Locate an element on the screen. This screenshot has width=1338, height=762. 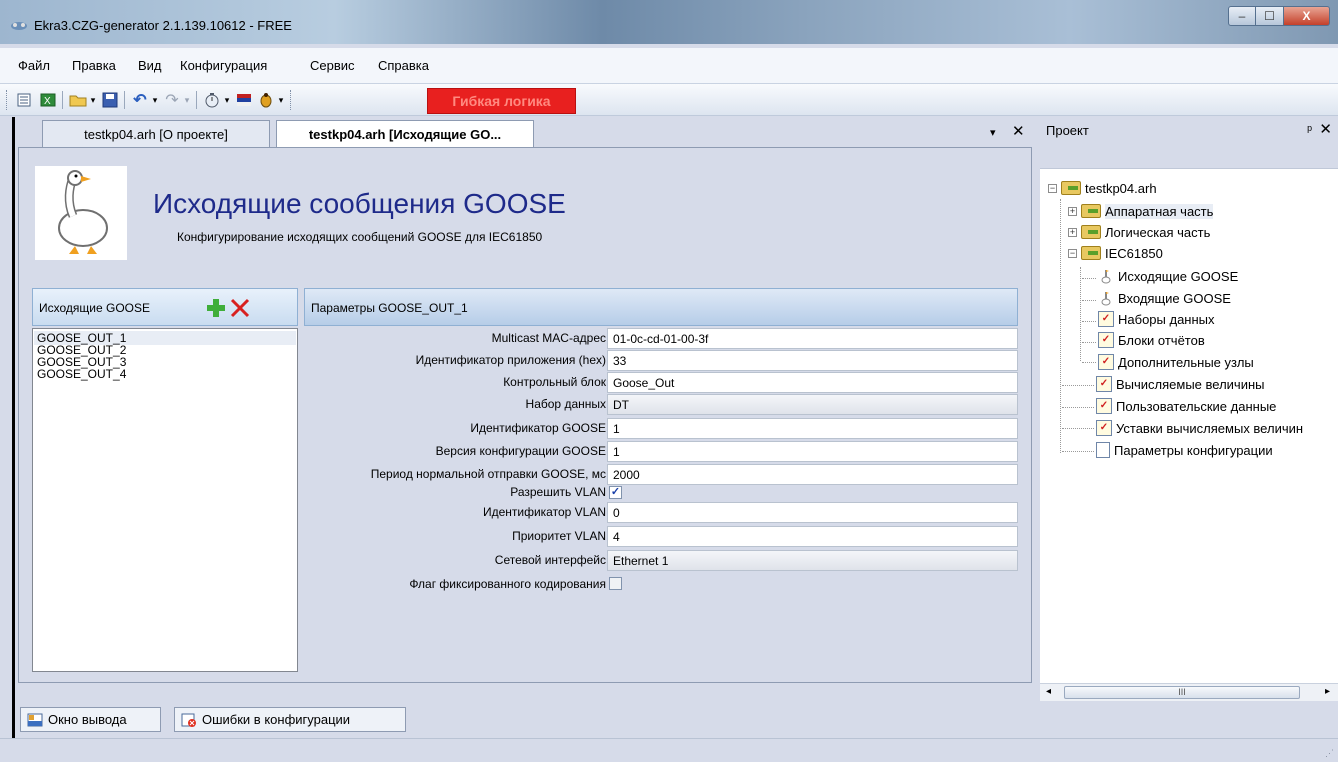
tree-node-report-blocks: ✓ Блоки отчётов is located at coordinates (1151, 340).